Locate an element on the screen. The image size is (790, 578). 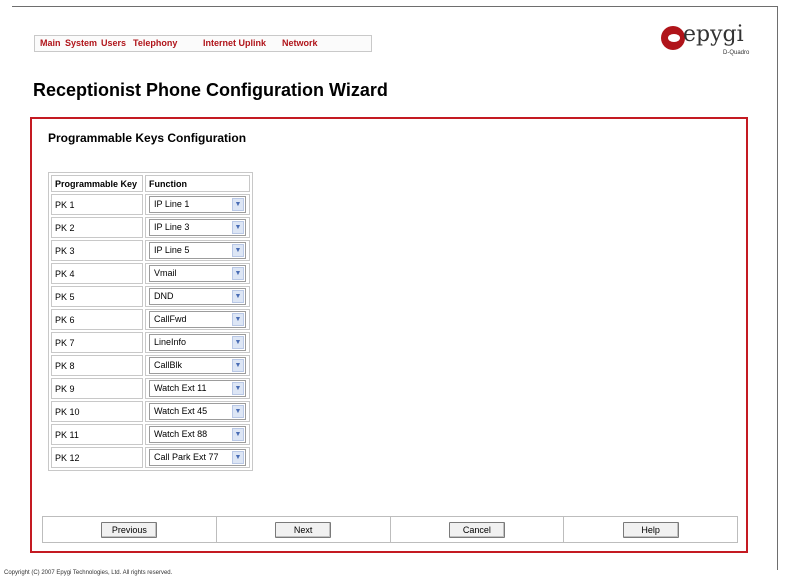
table-row: PK 10 Watch Ext 45 ▼ is located at coordinates (150, 411).